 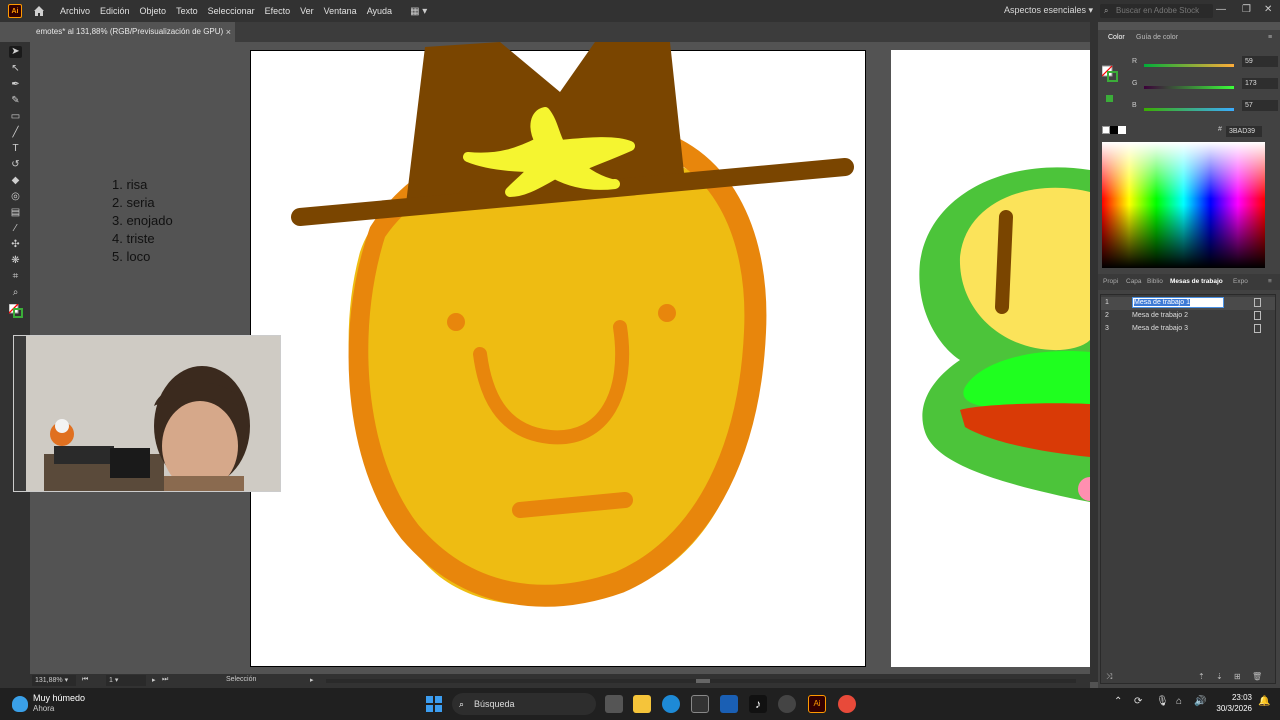 What do you see at coordinates (278, 11) in the screenshot?
I see `menu-efecto: Efecto` at bounding box center [278, 11].